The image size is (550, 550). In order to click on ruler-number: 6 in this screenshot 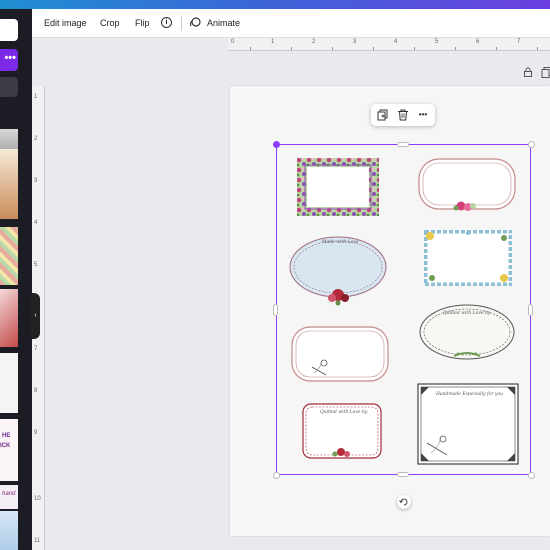, I will do `click(478, 42)`.